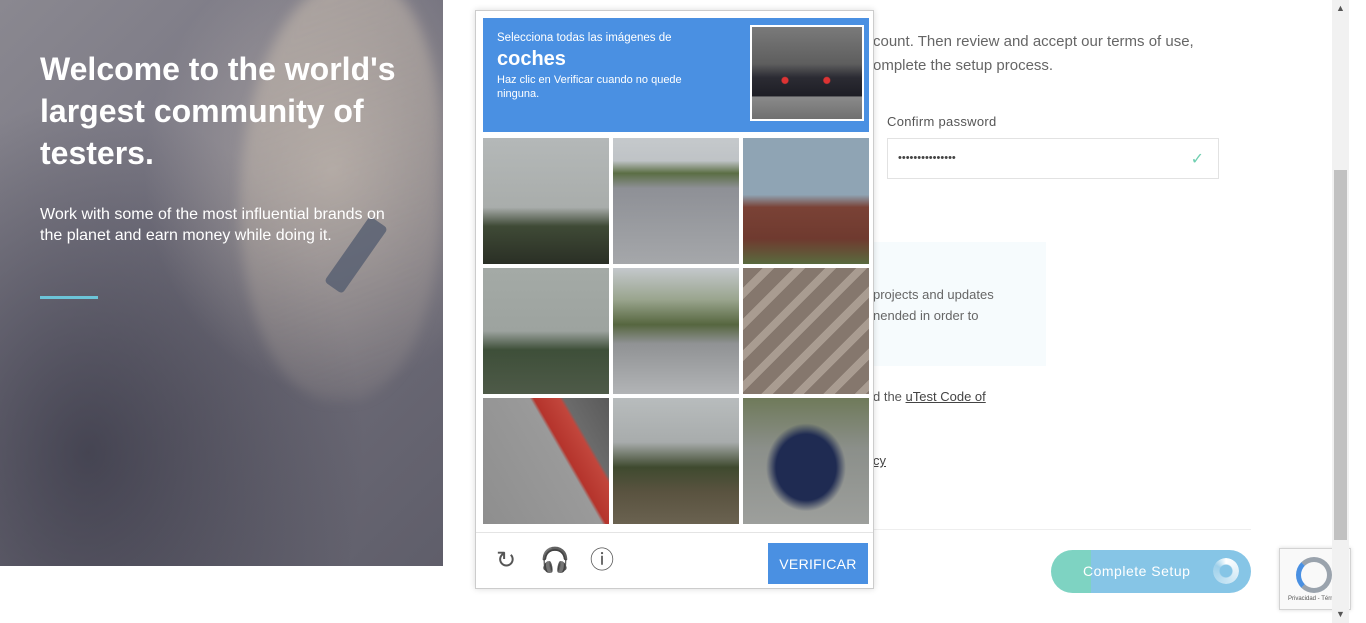 The width and height of the screenshot is (1366, 623). Describe the element at coordinates (933, 294) in the screenshot. I see `info-text-line1: projects and updates` at that location.